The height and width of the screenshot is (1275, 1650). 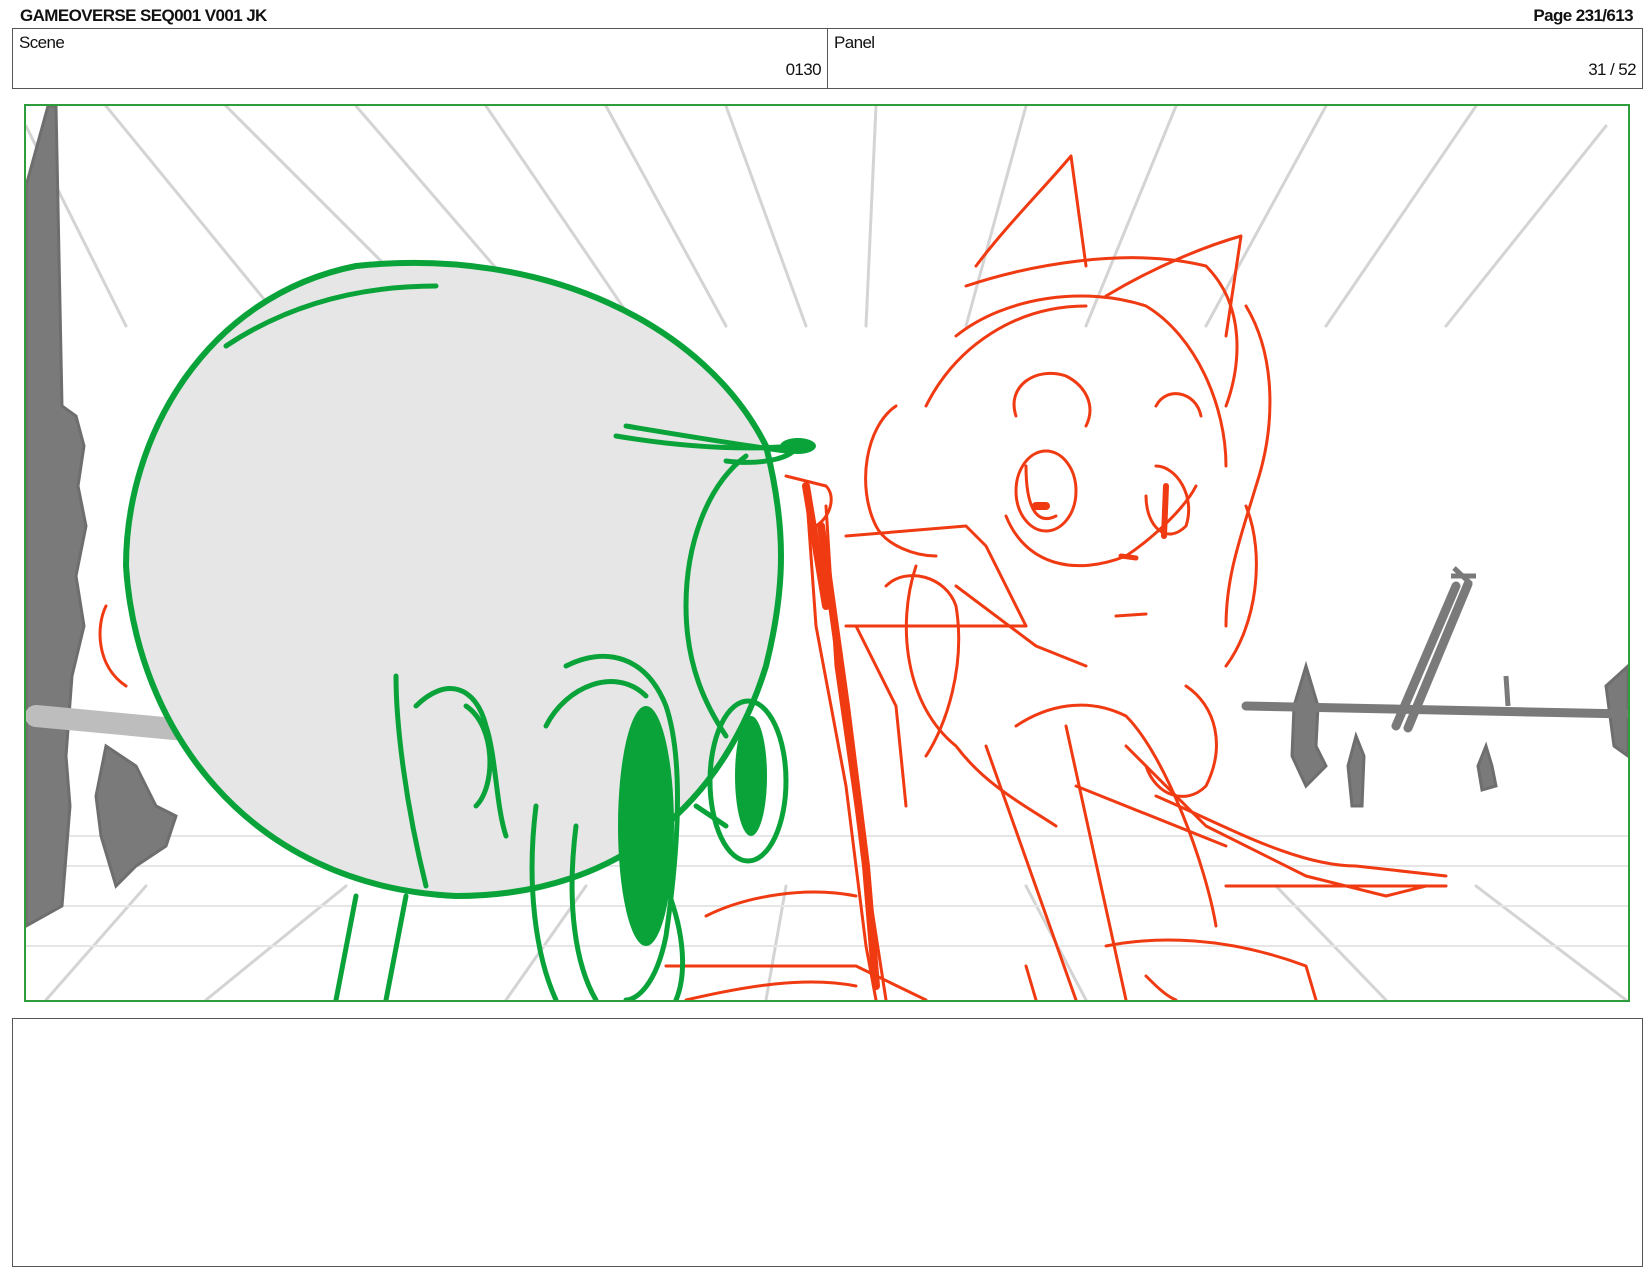 I want to click on scene-label: Scene, so click(x=42, y=42).